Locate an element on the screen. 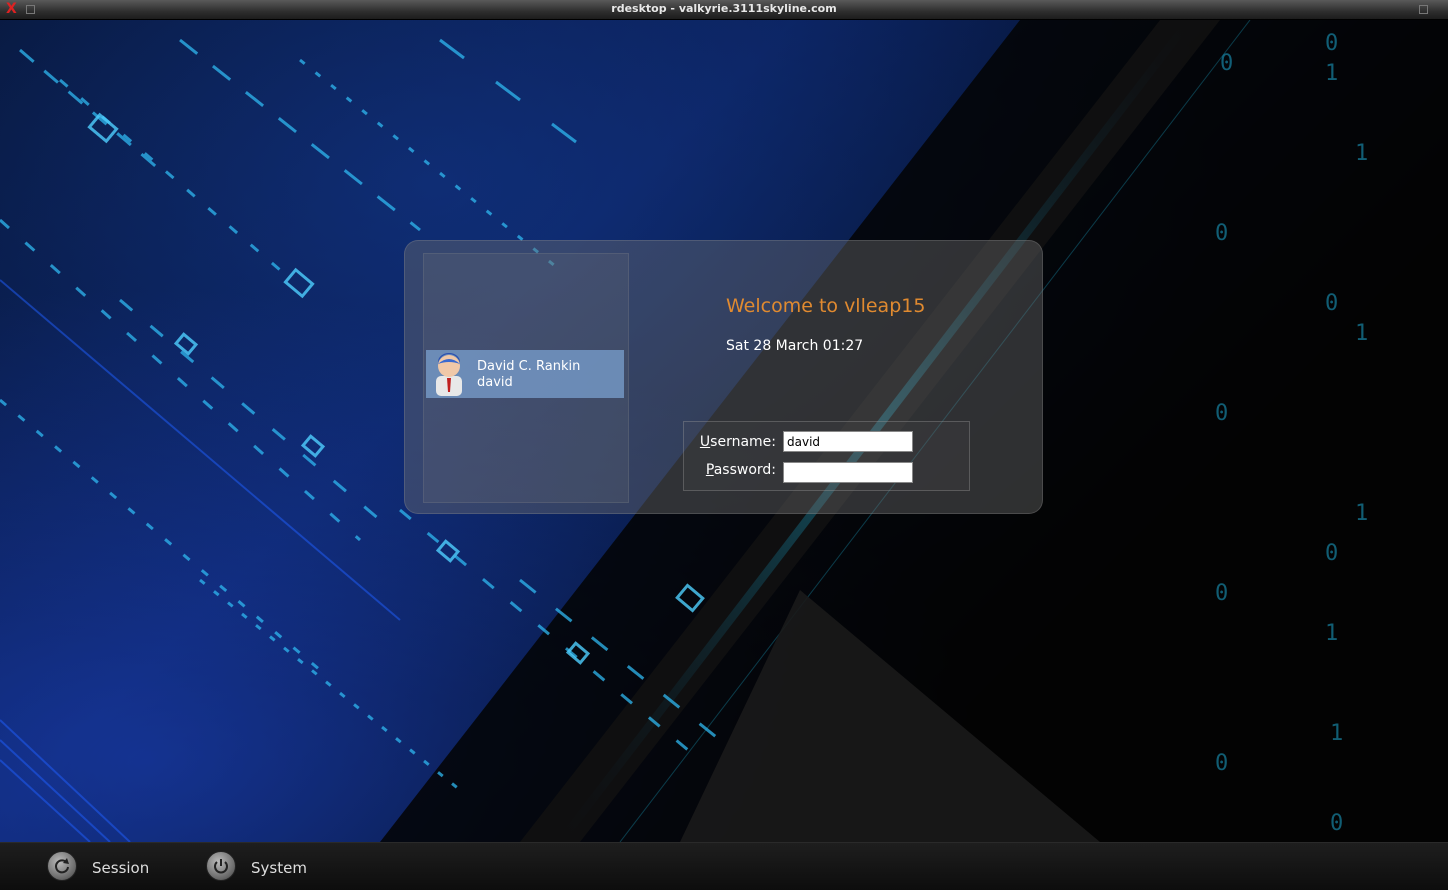  credentials-box: Username: Password: is located at coordinates (826, 456).